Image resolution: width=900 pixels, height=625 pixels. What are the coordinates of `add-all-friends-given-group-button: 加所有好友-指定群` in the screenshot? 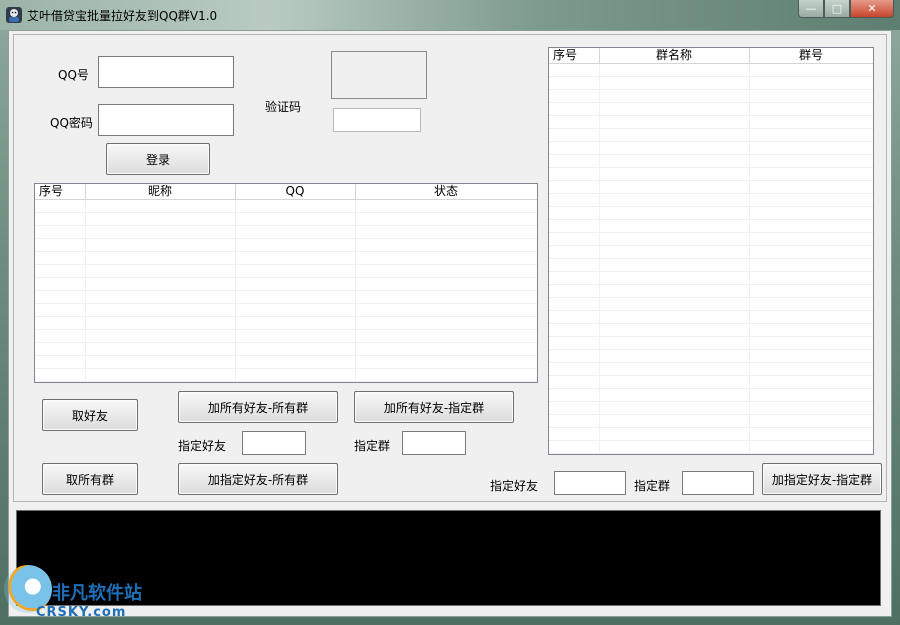 It's located at (434, 407).